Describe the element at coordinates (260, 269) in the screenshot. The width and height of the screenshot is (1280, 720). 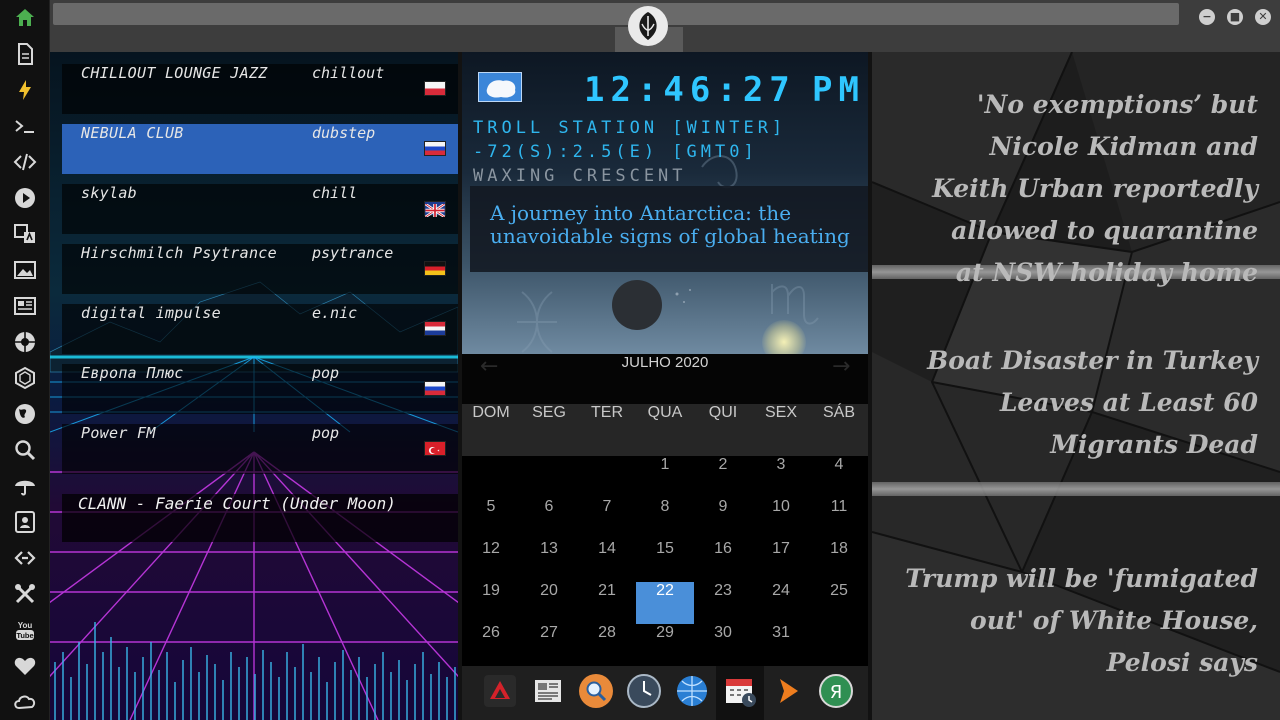
I see `station-row: Hirschmilch Psytrance psytrance` at that location.